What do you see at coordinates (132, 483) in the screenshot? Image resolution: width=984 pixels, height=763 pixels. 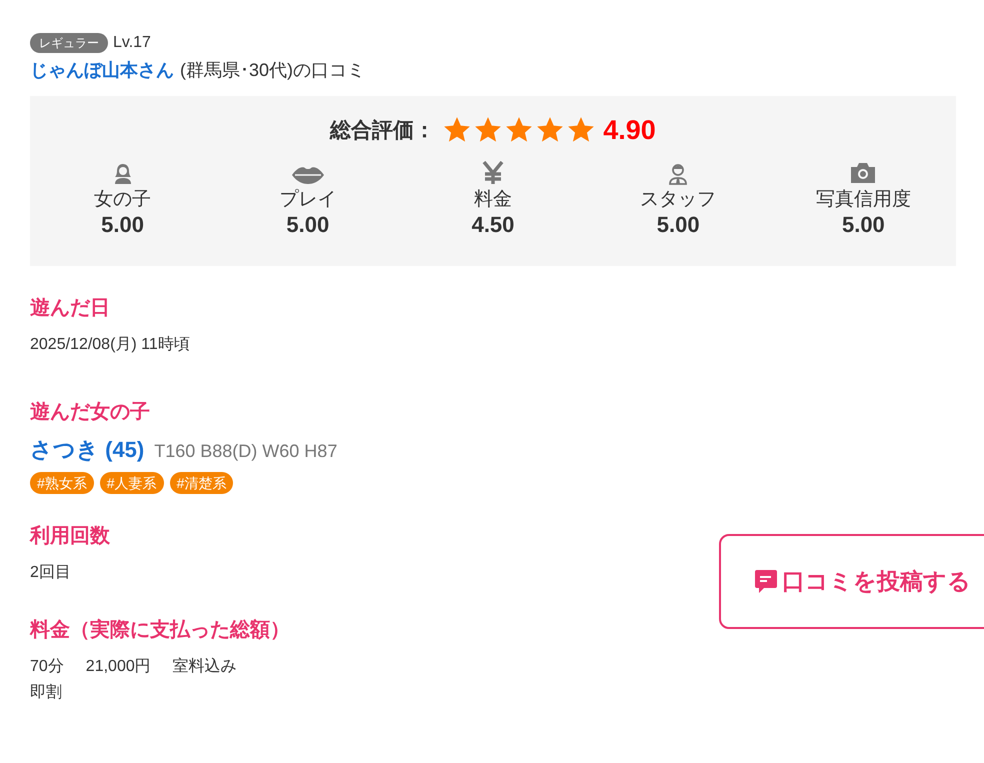 I see `tag: #人妻系` at bounding box center [132, 483].